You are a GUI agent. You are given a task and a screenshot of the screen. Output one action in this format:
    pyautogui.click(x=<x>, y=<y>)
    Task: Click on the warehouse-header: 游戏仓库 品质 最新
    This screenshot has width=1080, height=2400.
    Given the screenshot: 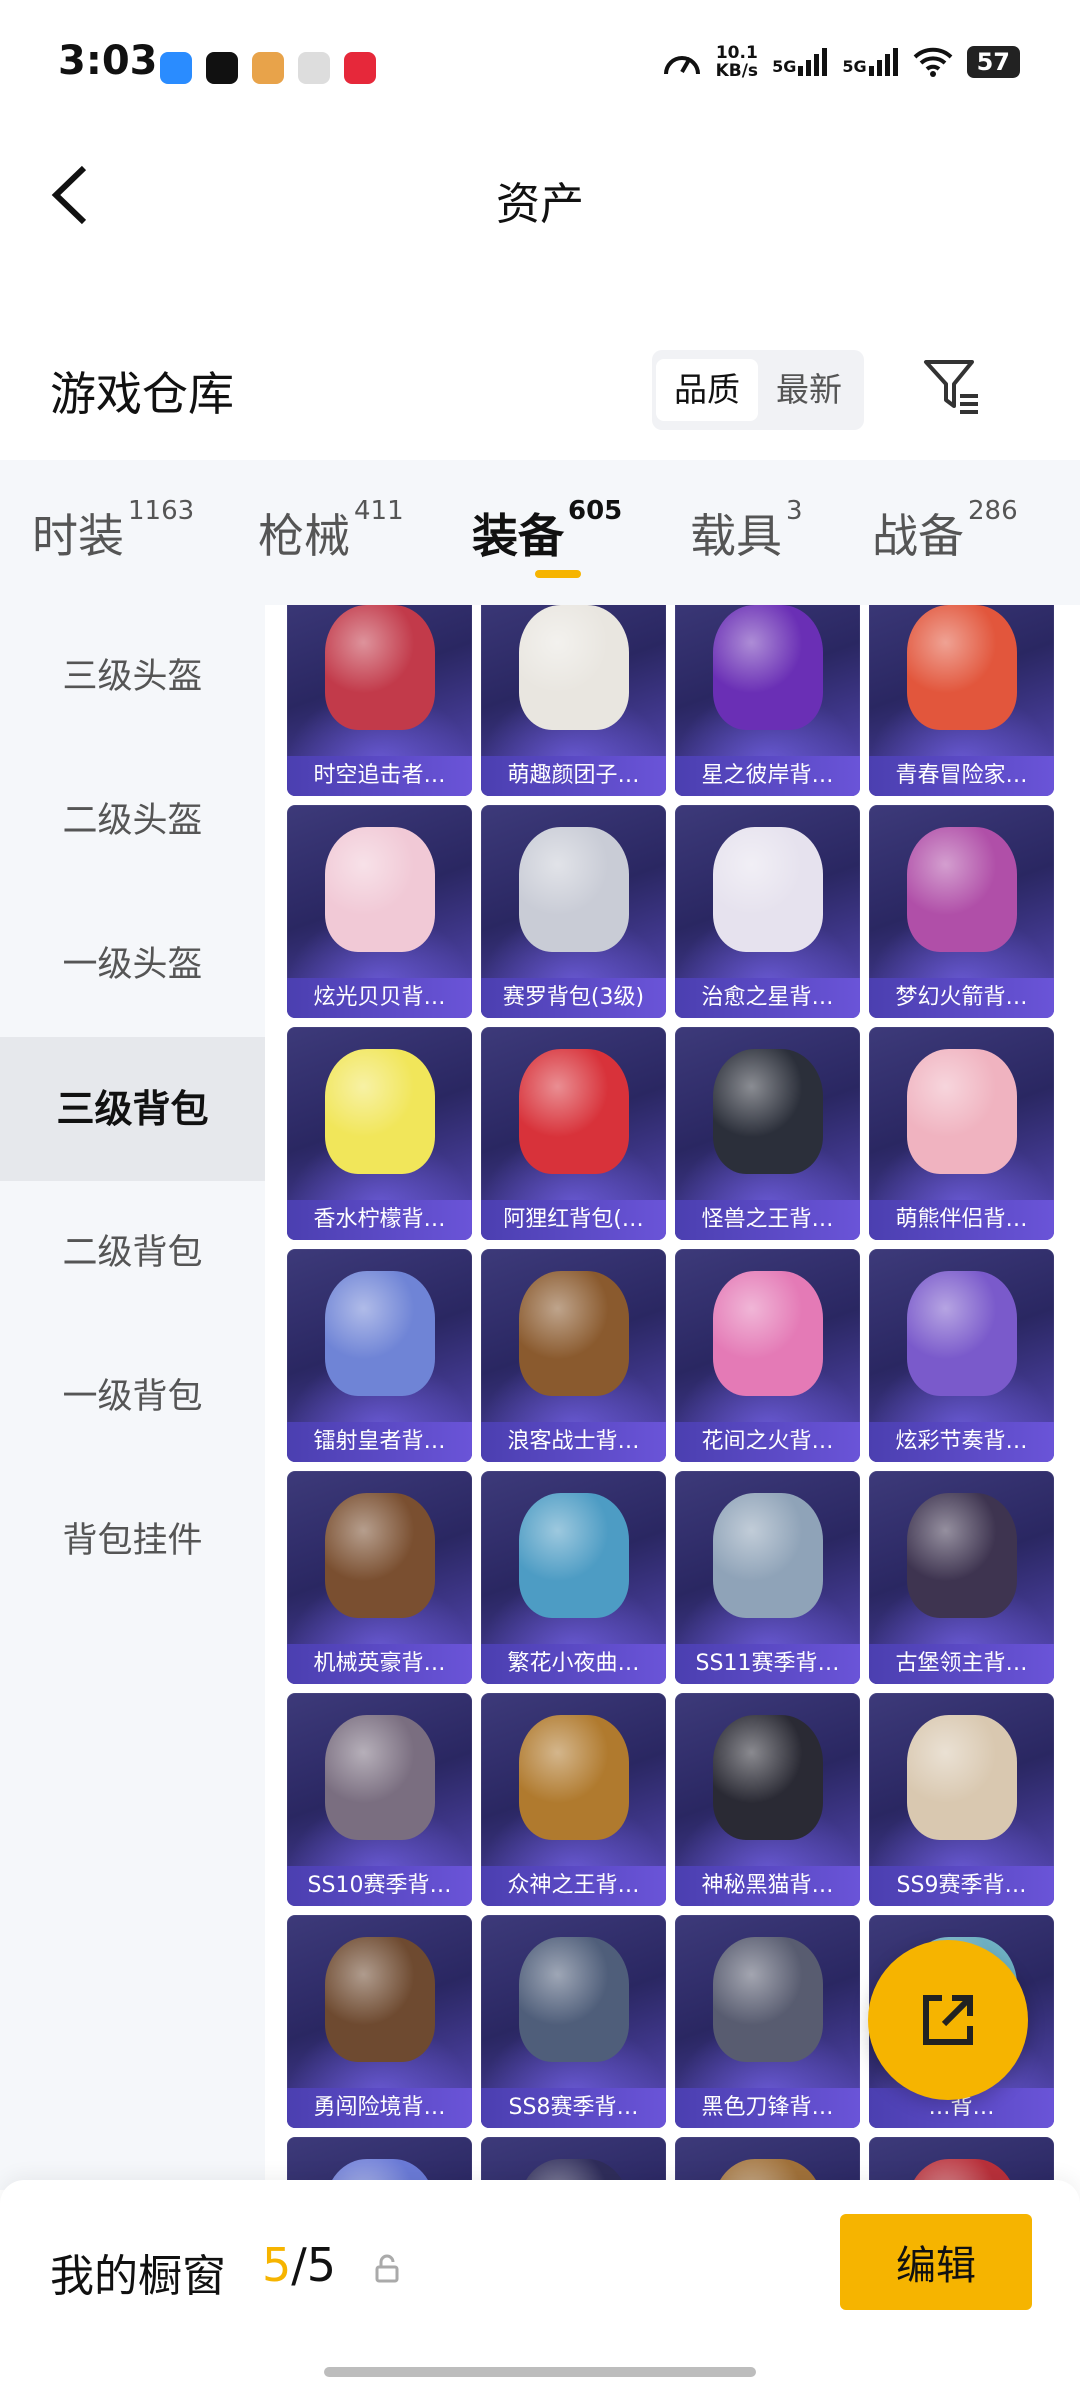 What is the action you would take?
    pyautogui.click(x=540, y=390)
    